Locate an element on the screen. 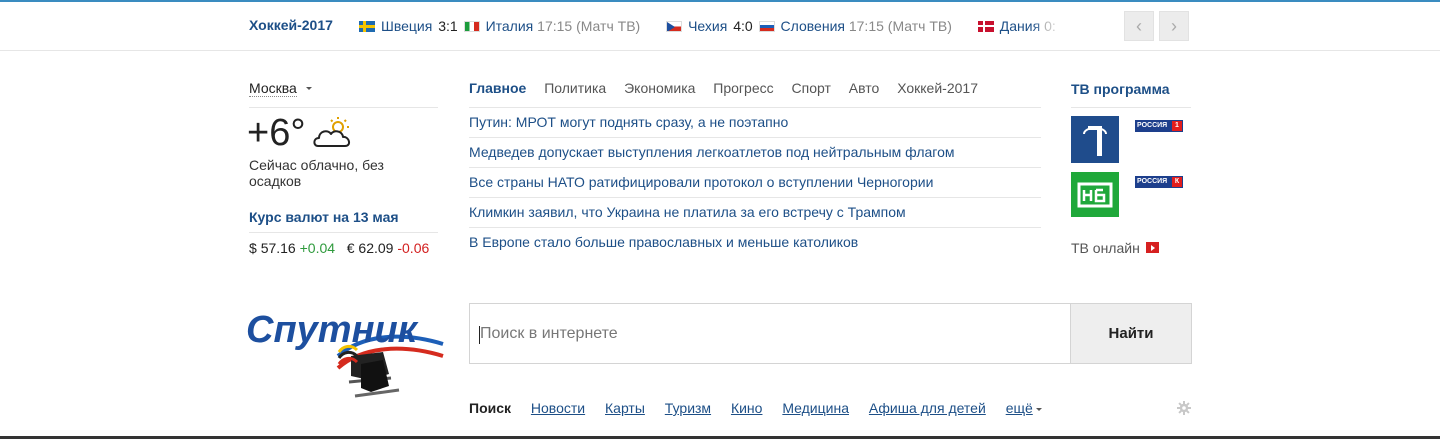  tab-economy: Экономика is located at coordinates (659, 88).